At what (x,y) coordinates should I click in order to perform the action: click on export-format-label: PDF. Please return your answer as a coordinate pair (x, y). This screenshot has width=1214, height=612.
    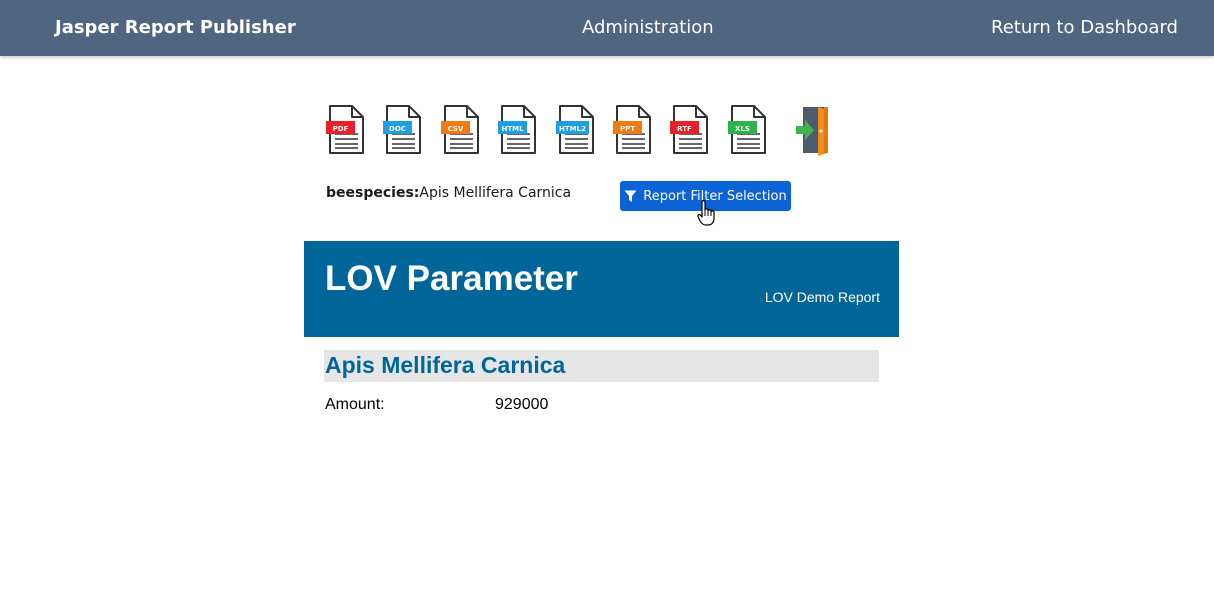
    Looking at the image, I should click on (341, 129).